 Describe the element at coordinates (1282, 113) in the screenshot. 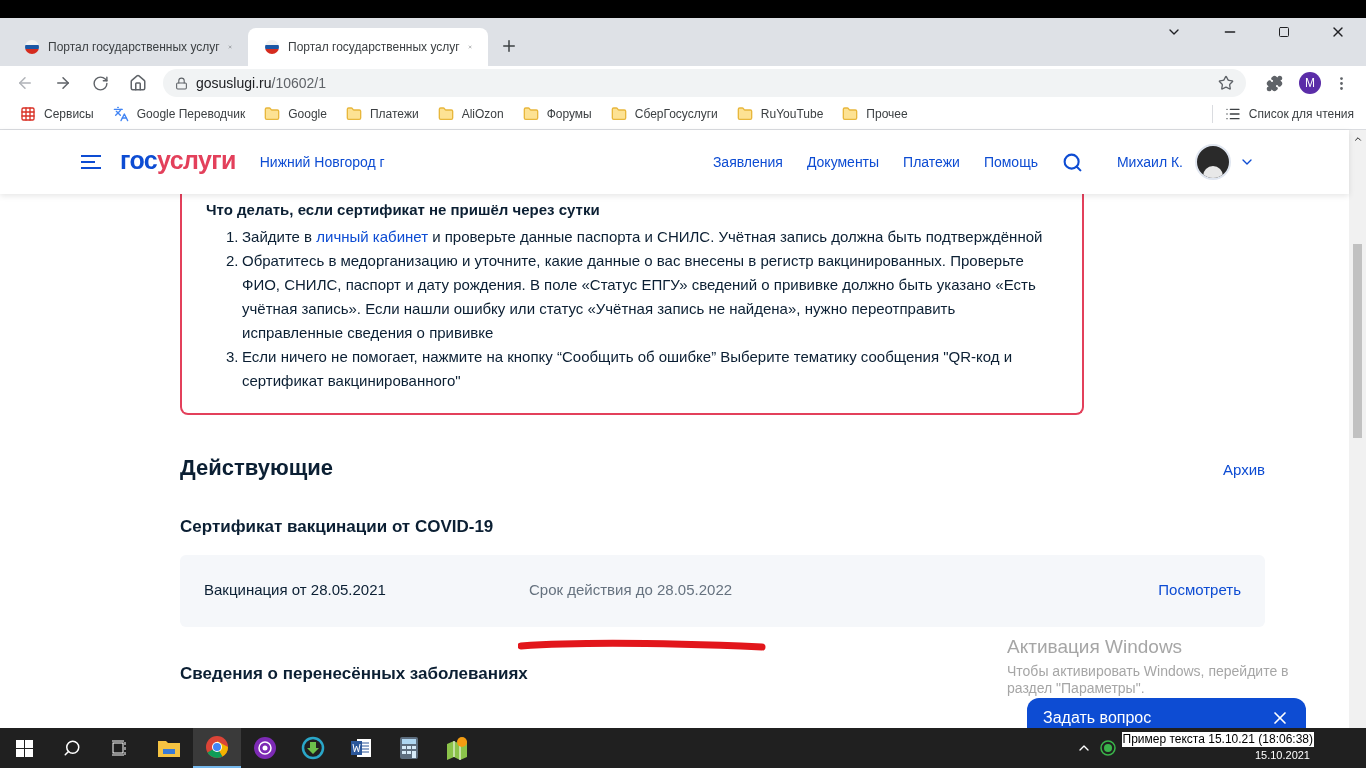

I see `reading-list: Список для чтения` at that location.